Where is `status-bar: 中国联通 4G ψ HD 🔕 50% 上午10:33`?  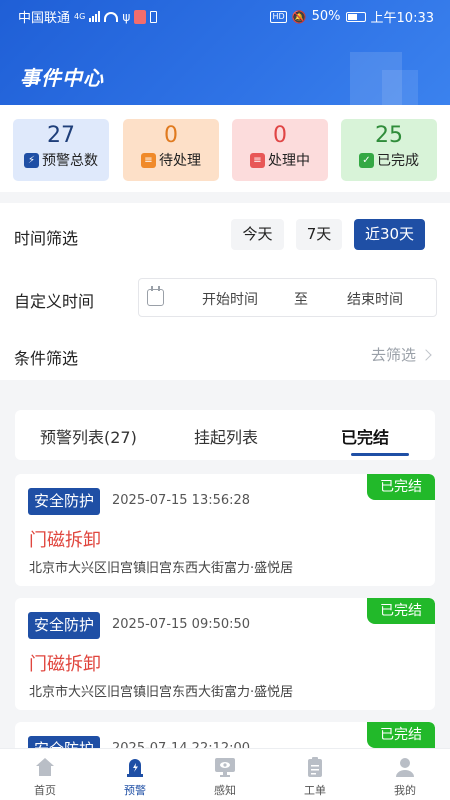 status-bar: 中国联通 4G ψ HD 🔕 50% 上午10:33 is located at coordinates (225, 16).